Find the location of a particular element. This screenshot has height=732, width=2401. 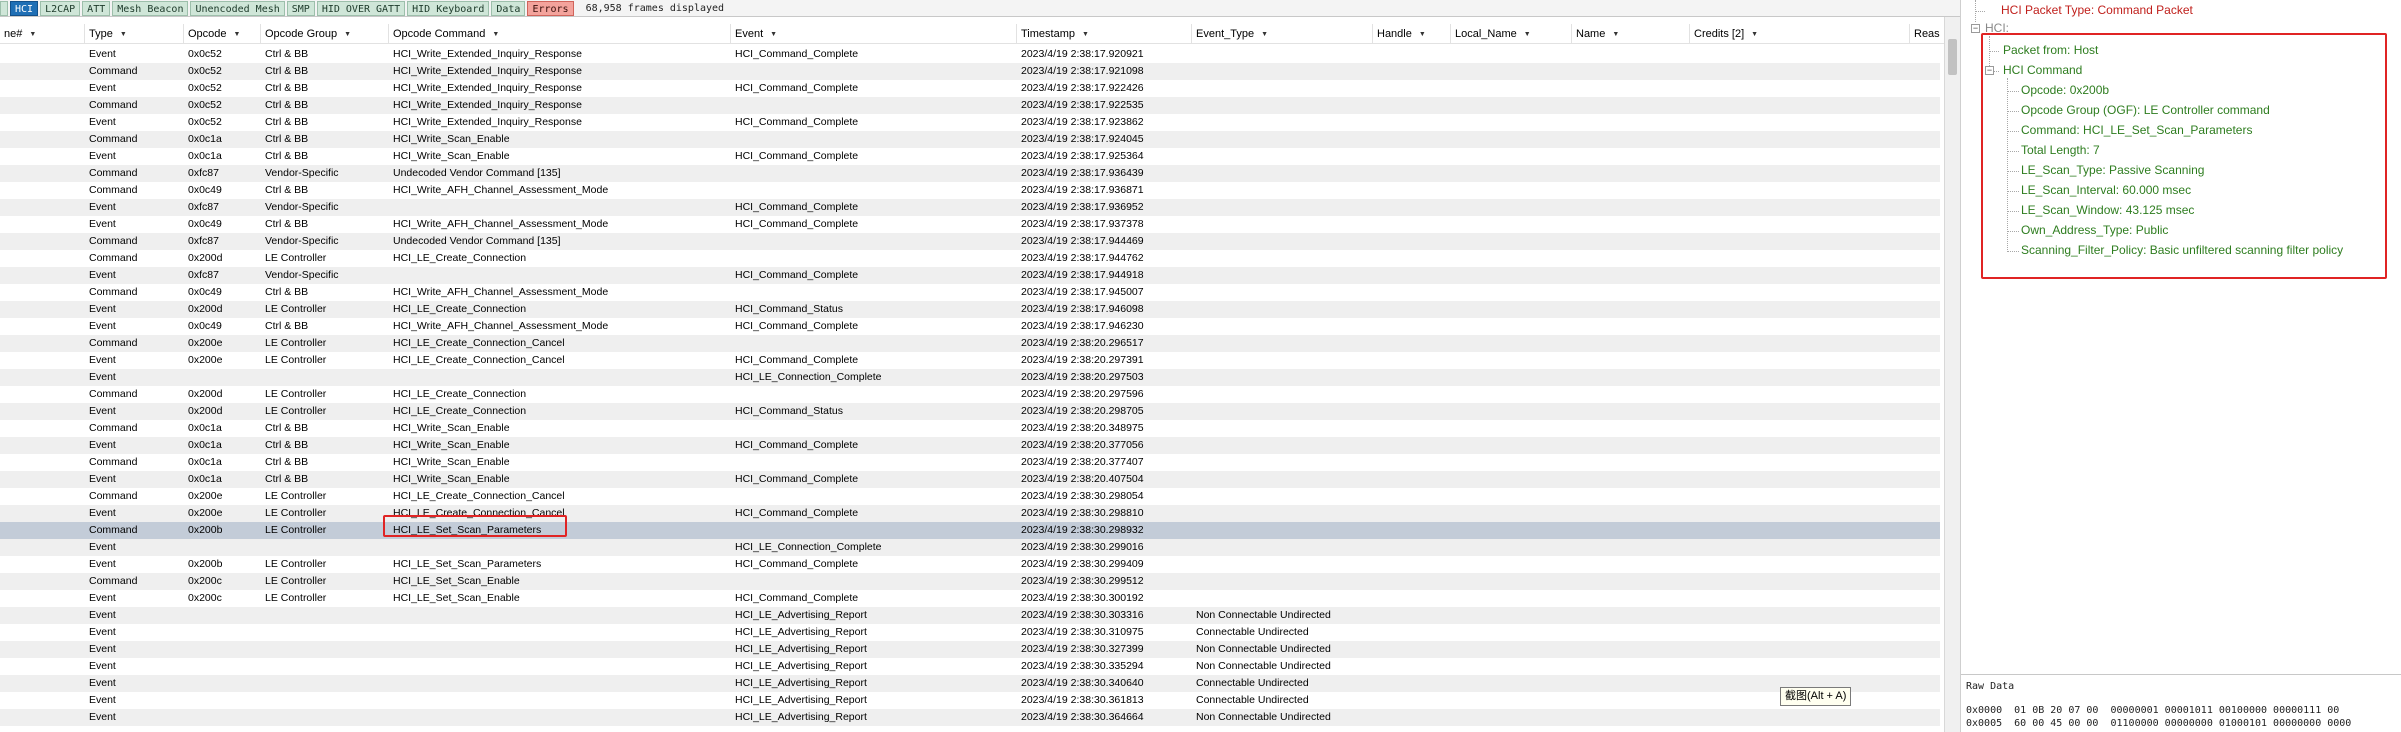

scan-type-field: LE_Scan_Type: Passive Scanning is located at coordinates (2112, 170).